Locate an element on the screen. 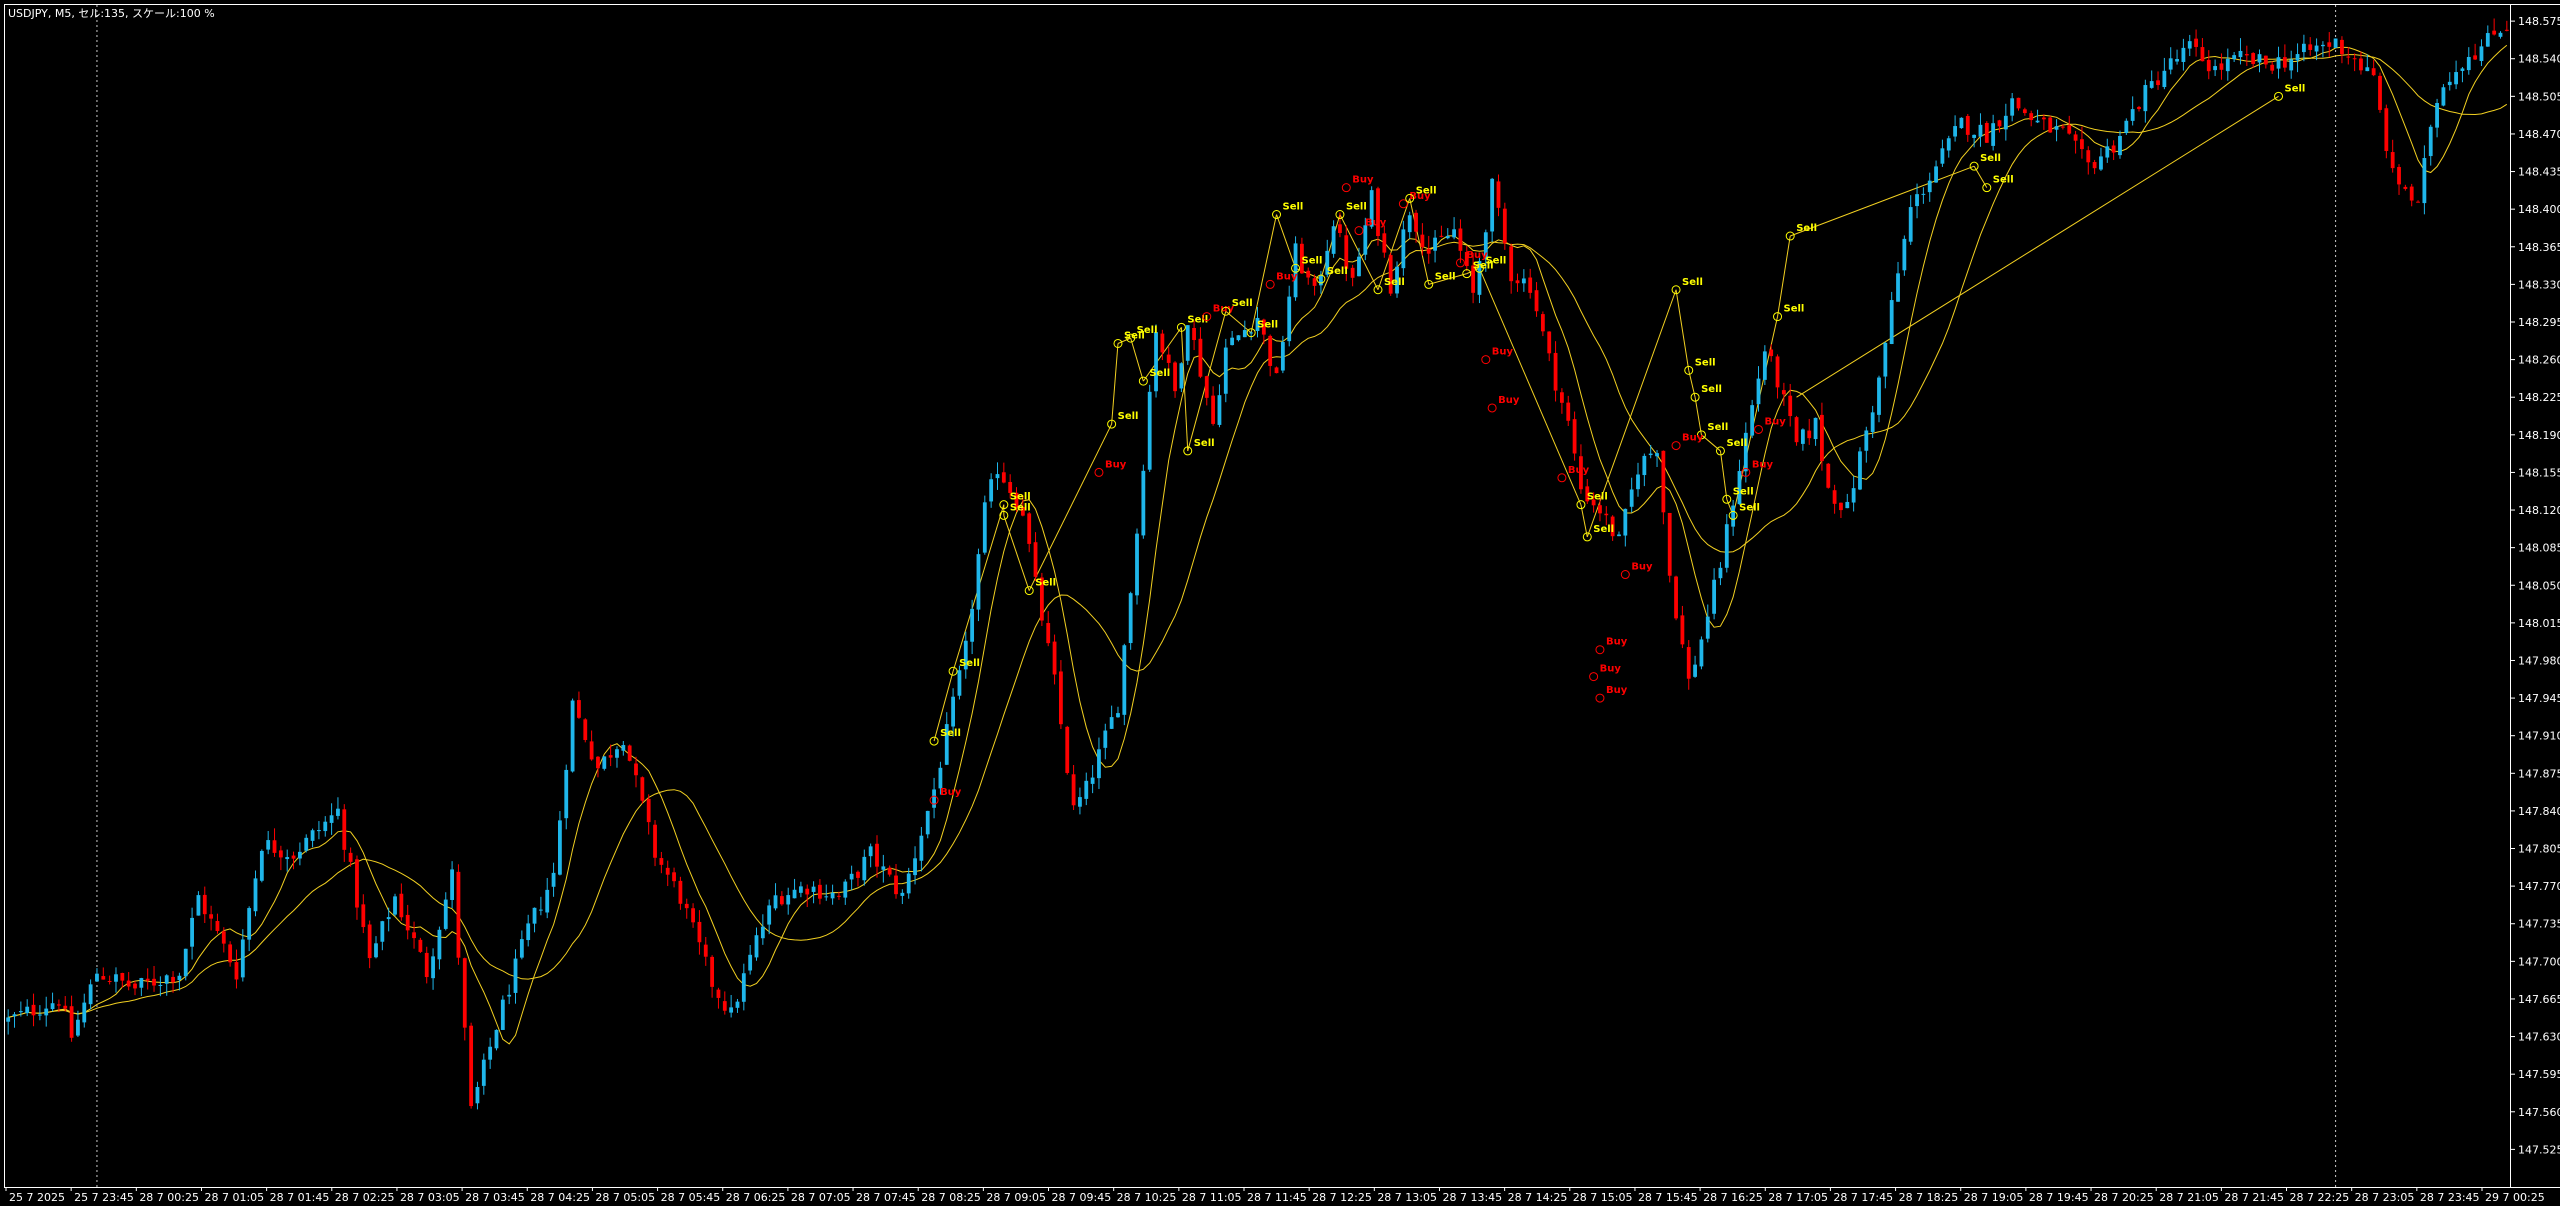 This screenshot has width=2560, height=1206. x-tick-label: 28 7 02:25 is located at coordinates (365, 1197).